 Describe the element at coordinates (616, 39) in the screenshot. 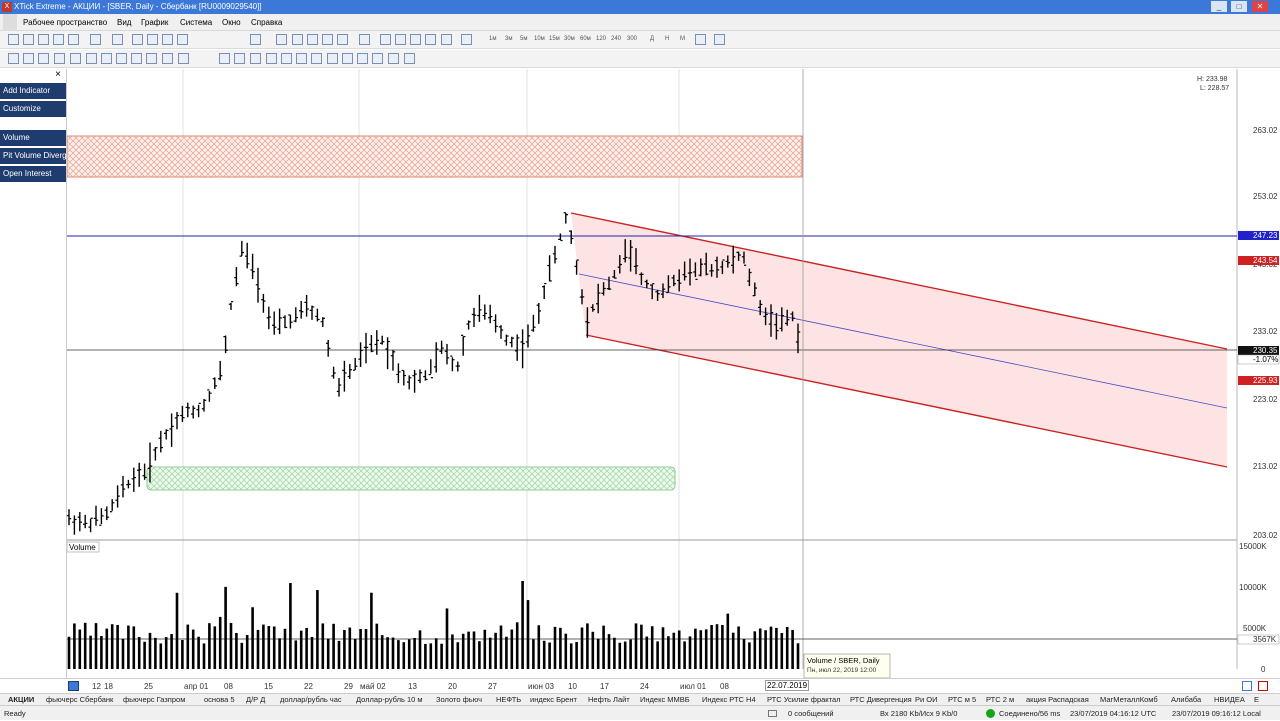

I see `tf-240: 240` at that location.